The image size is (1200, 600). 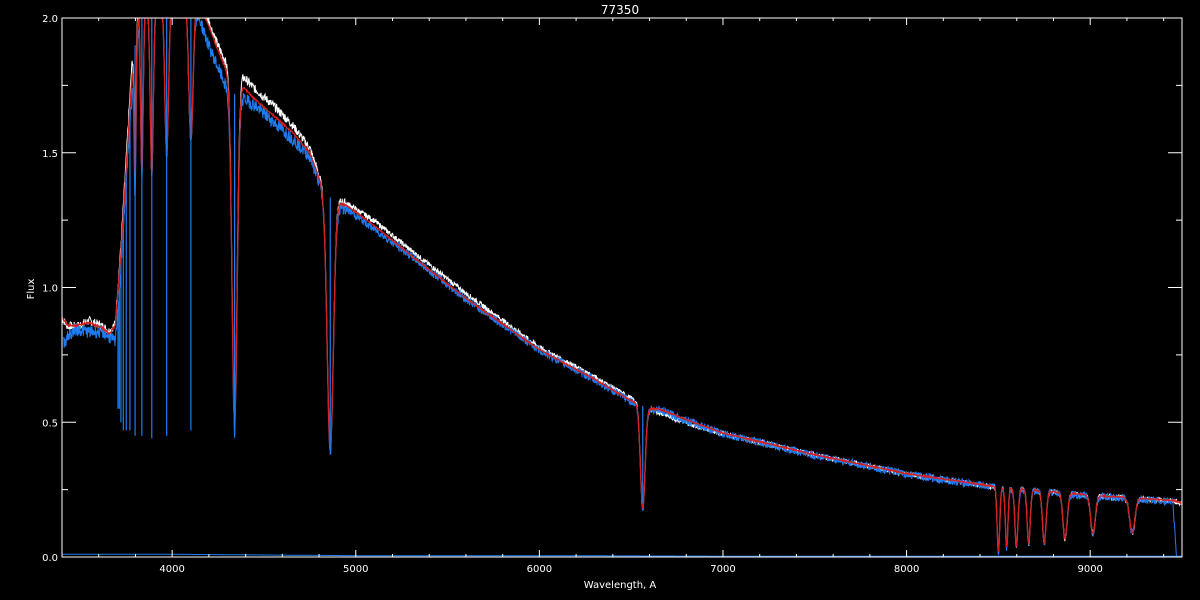 I want to click on chart-title: 77350, so click(x=620, y=10).